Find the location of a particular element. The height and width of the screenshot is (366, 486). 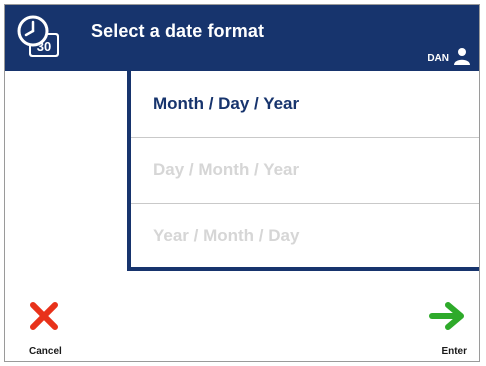

option-day-month-year: Day / Month / Year is located at coordinates (305, 170).